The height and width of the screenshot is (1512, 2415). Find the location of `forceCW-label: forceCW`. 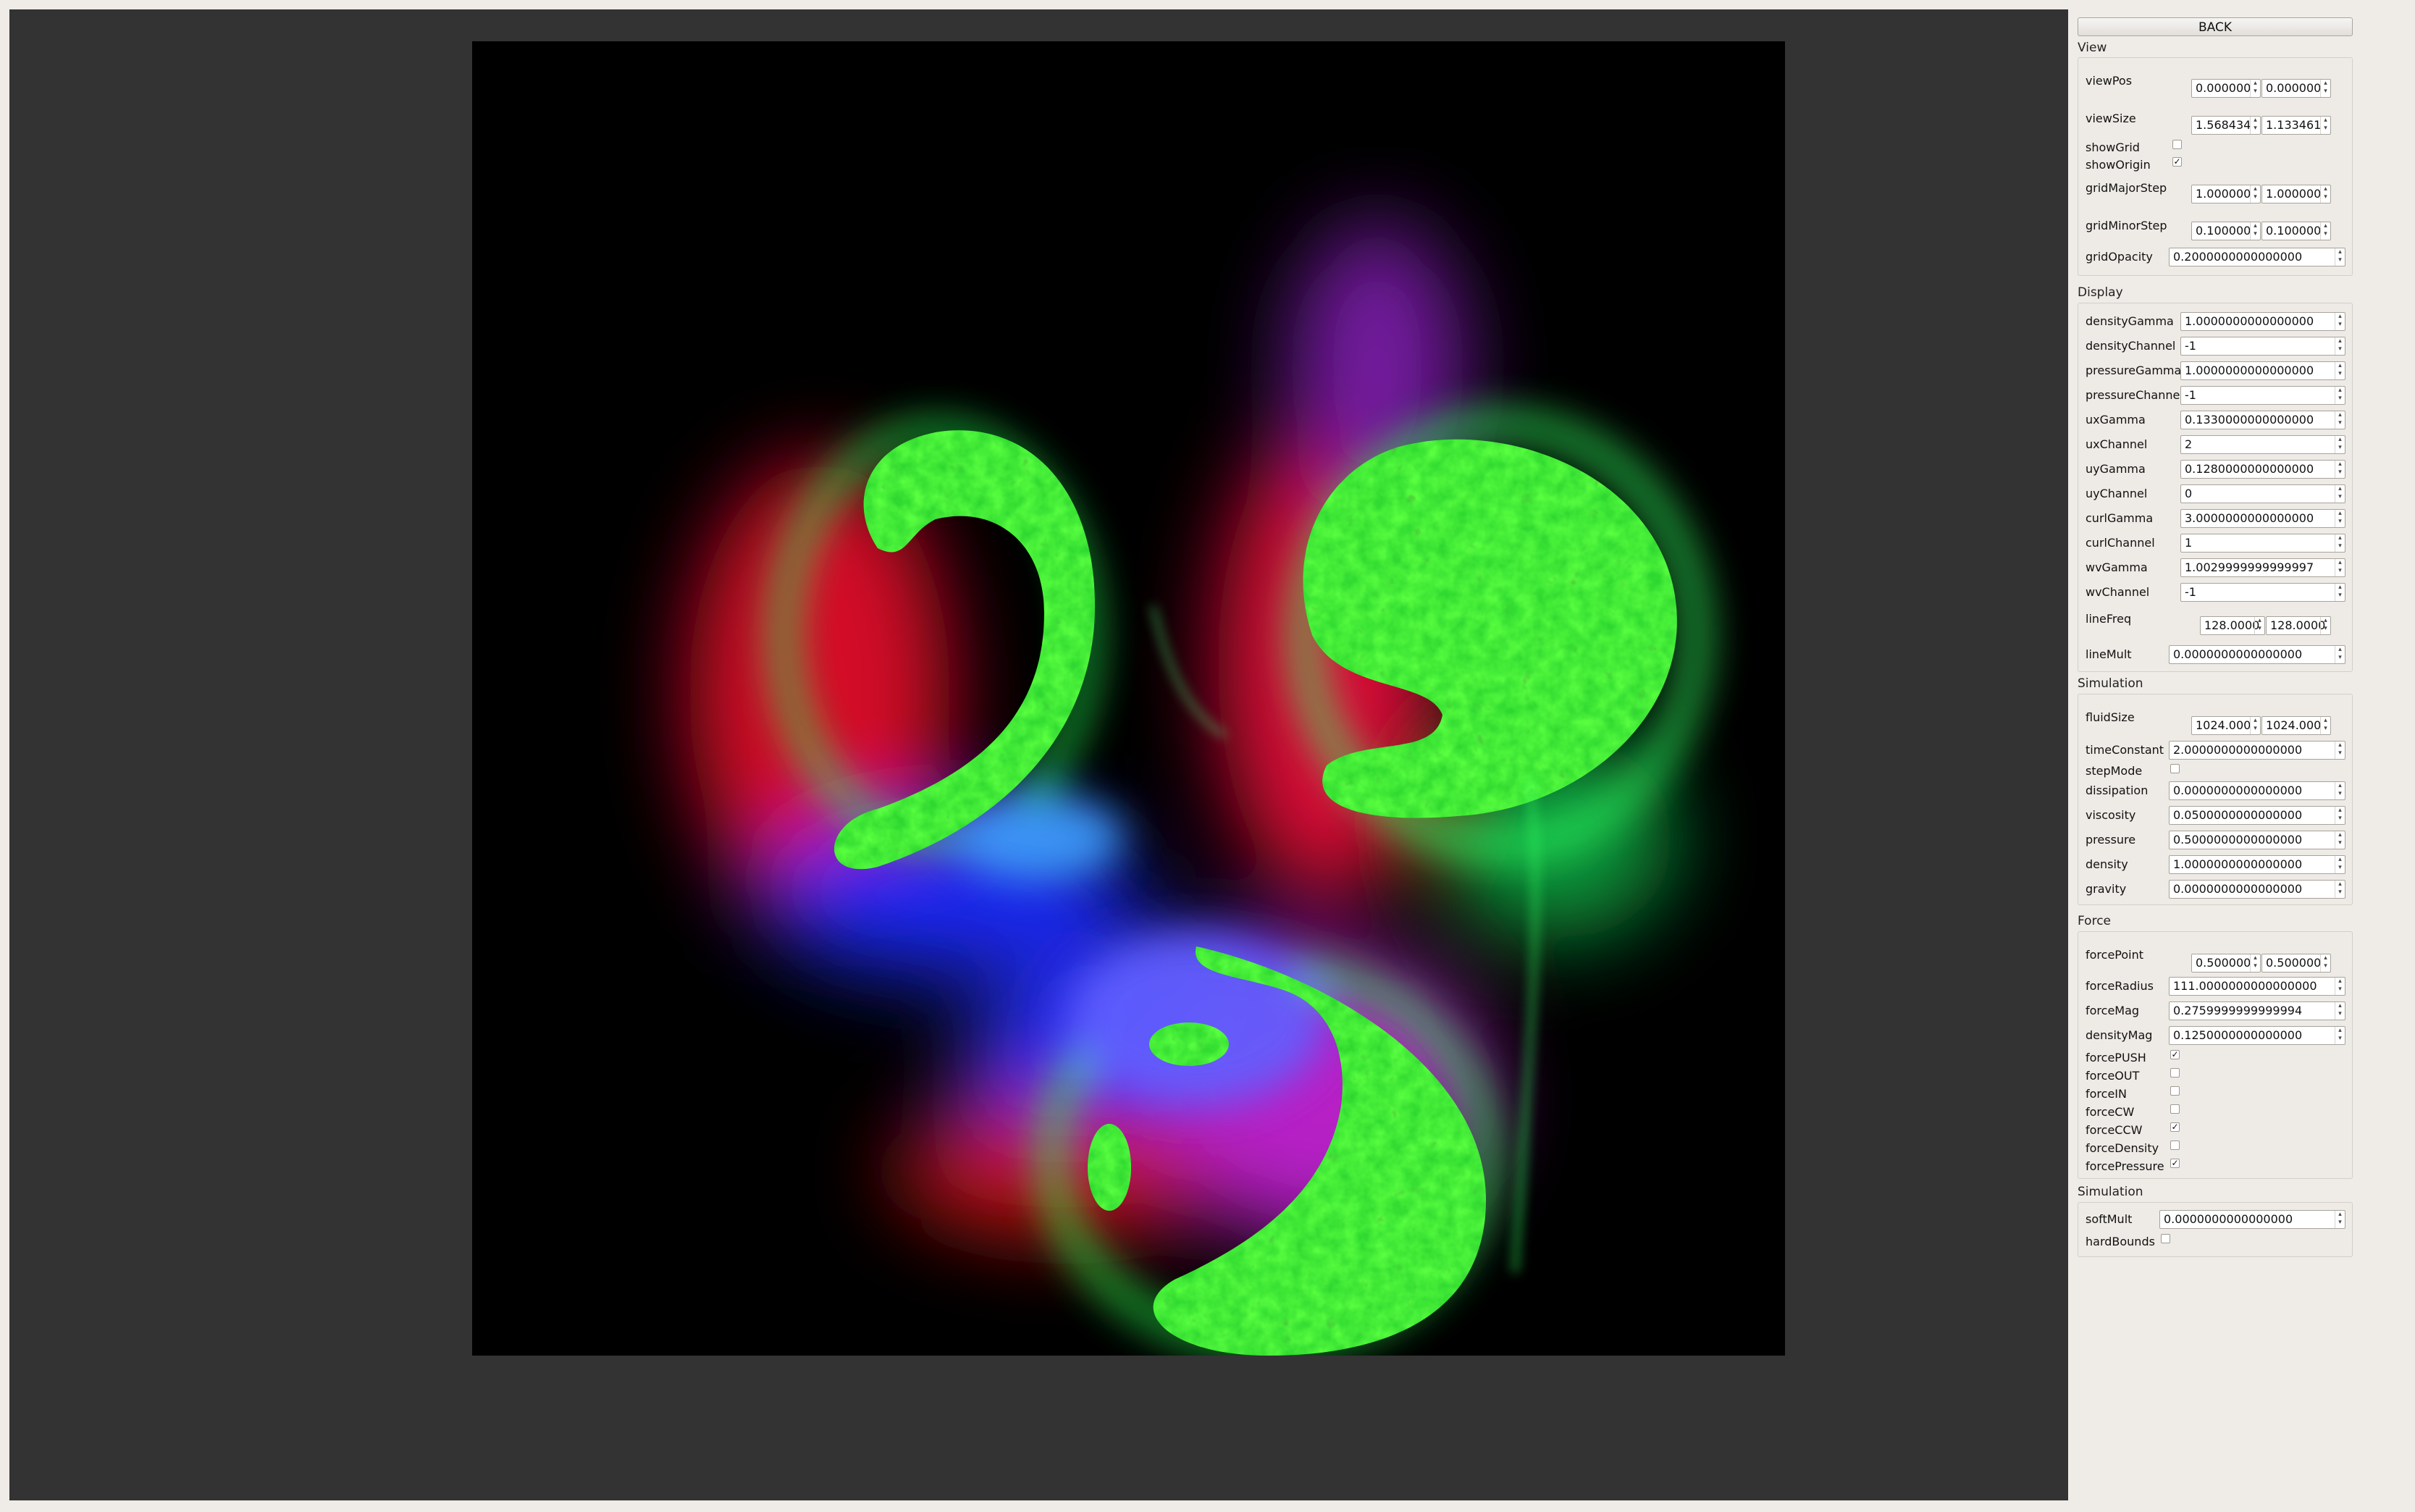

forceCW-label: forceCW is located at coordinates (2110, 1112).